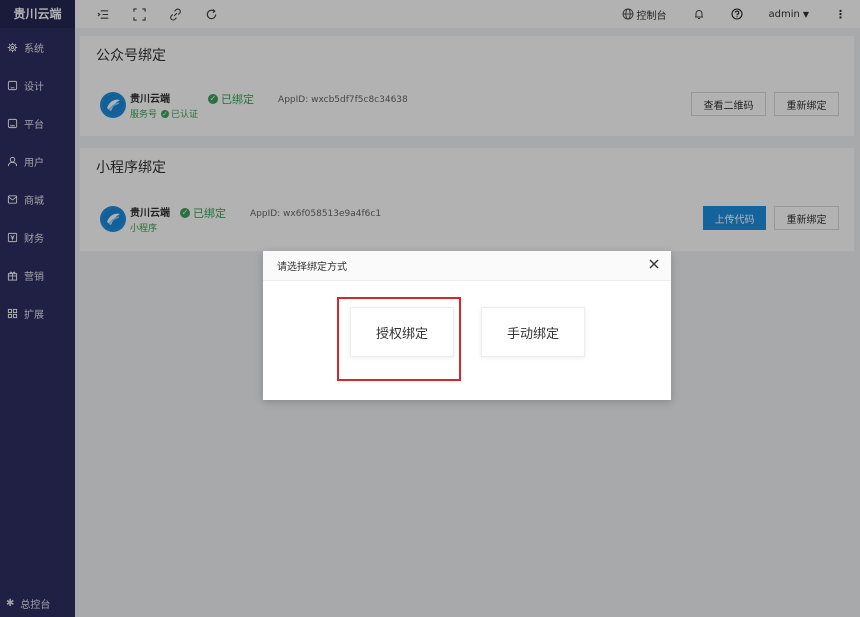  I want to click on manual-bind-option: 手动绑定, so click(533, 332).